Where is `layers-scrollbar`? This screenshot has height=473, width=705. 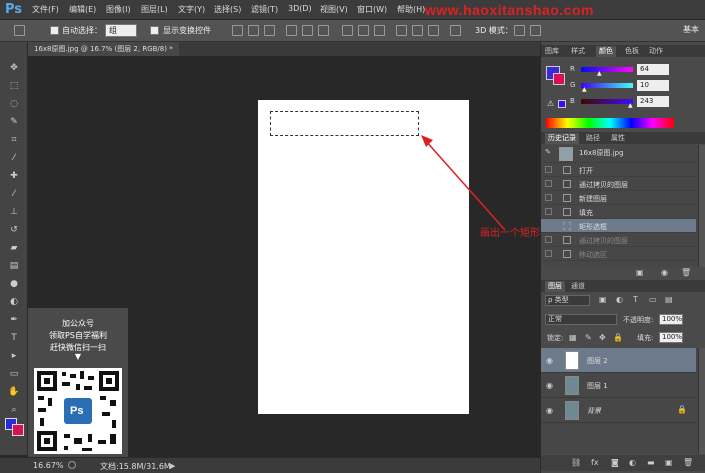 layers-scrollbar is located at coordinates (701, 401).